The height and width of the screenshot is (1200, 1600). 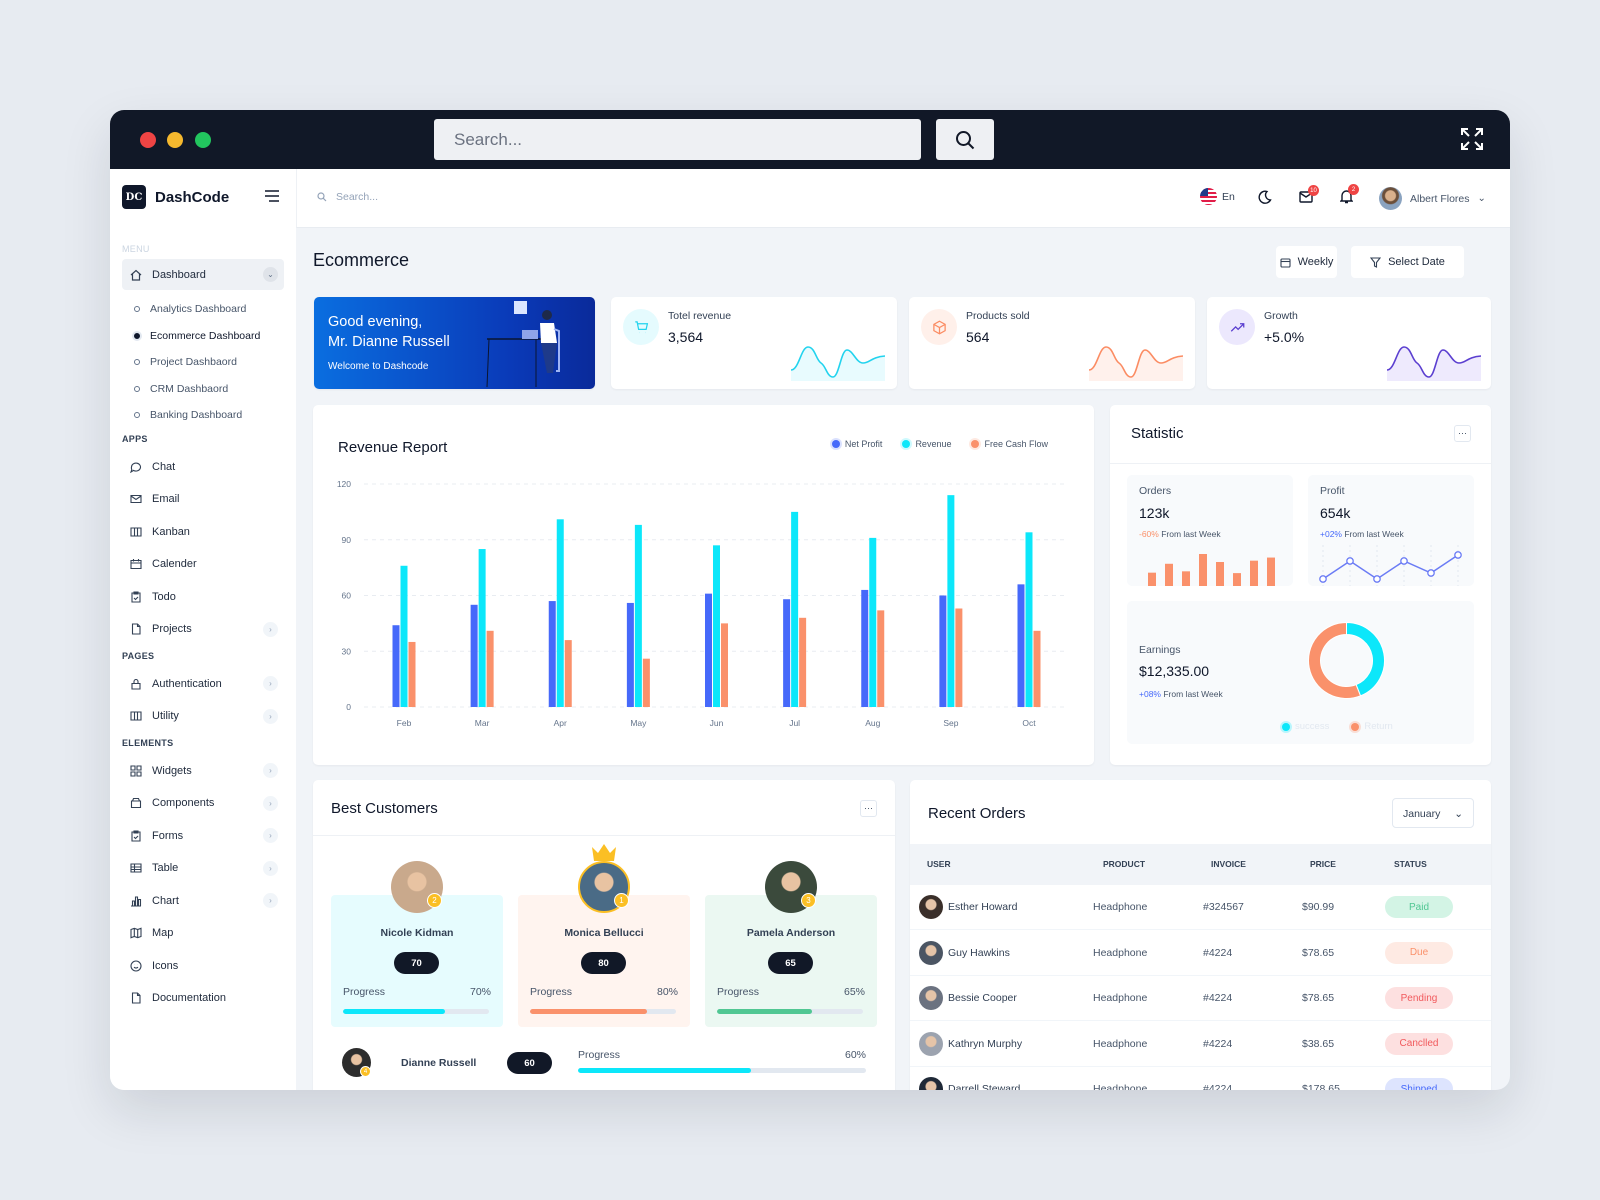 What do you see at coordinates (1300, 463) in the screenshot?
I see `divider` at bounding box center [1300, 463].